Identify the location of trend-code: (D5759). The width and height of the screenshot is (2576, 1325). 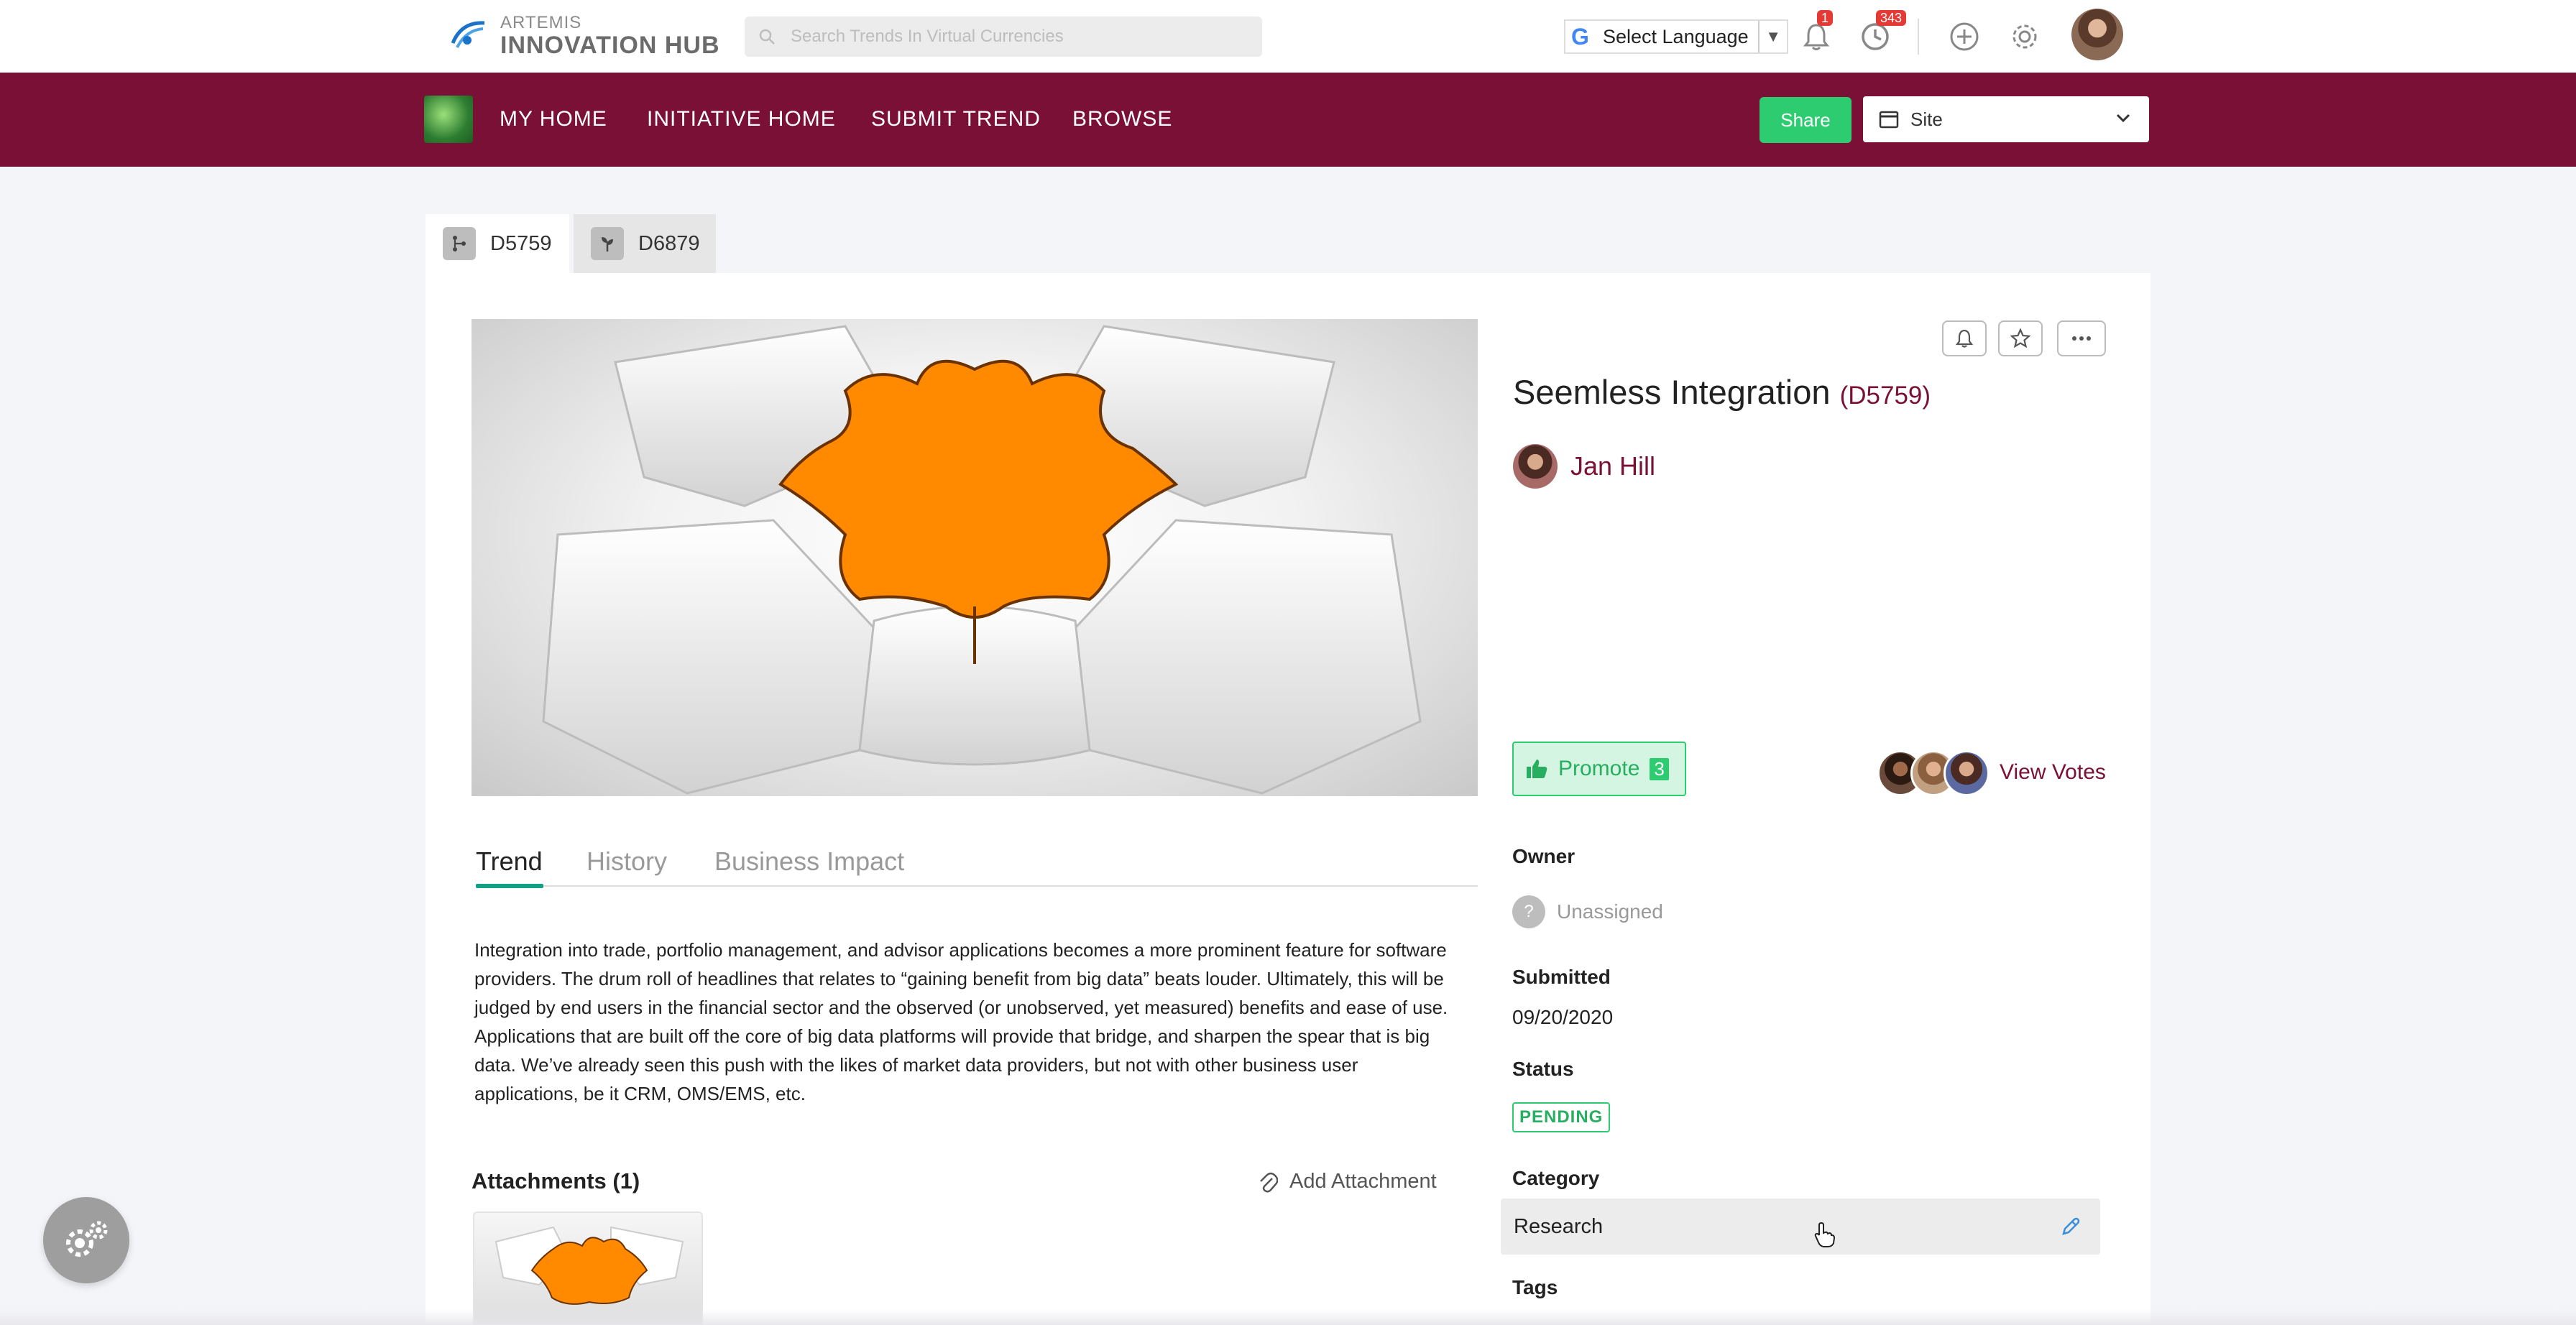
(1885, 396).